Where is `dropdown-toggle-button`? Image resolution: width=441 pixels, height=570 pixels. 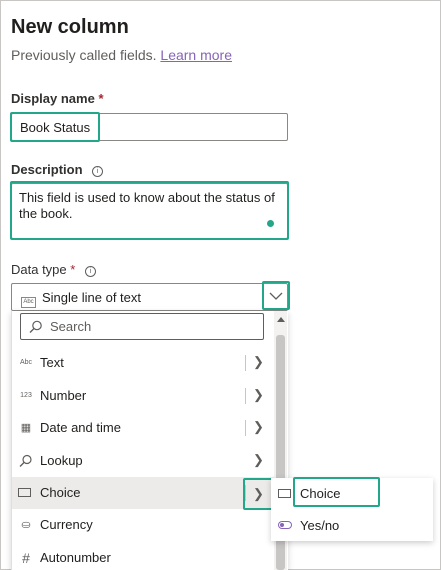
dropdown-toggle-button is located at coordinates (276, 295).